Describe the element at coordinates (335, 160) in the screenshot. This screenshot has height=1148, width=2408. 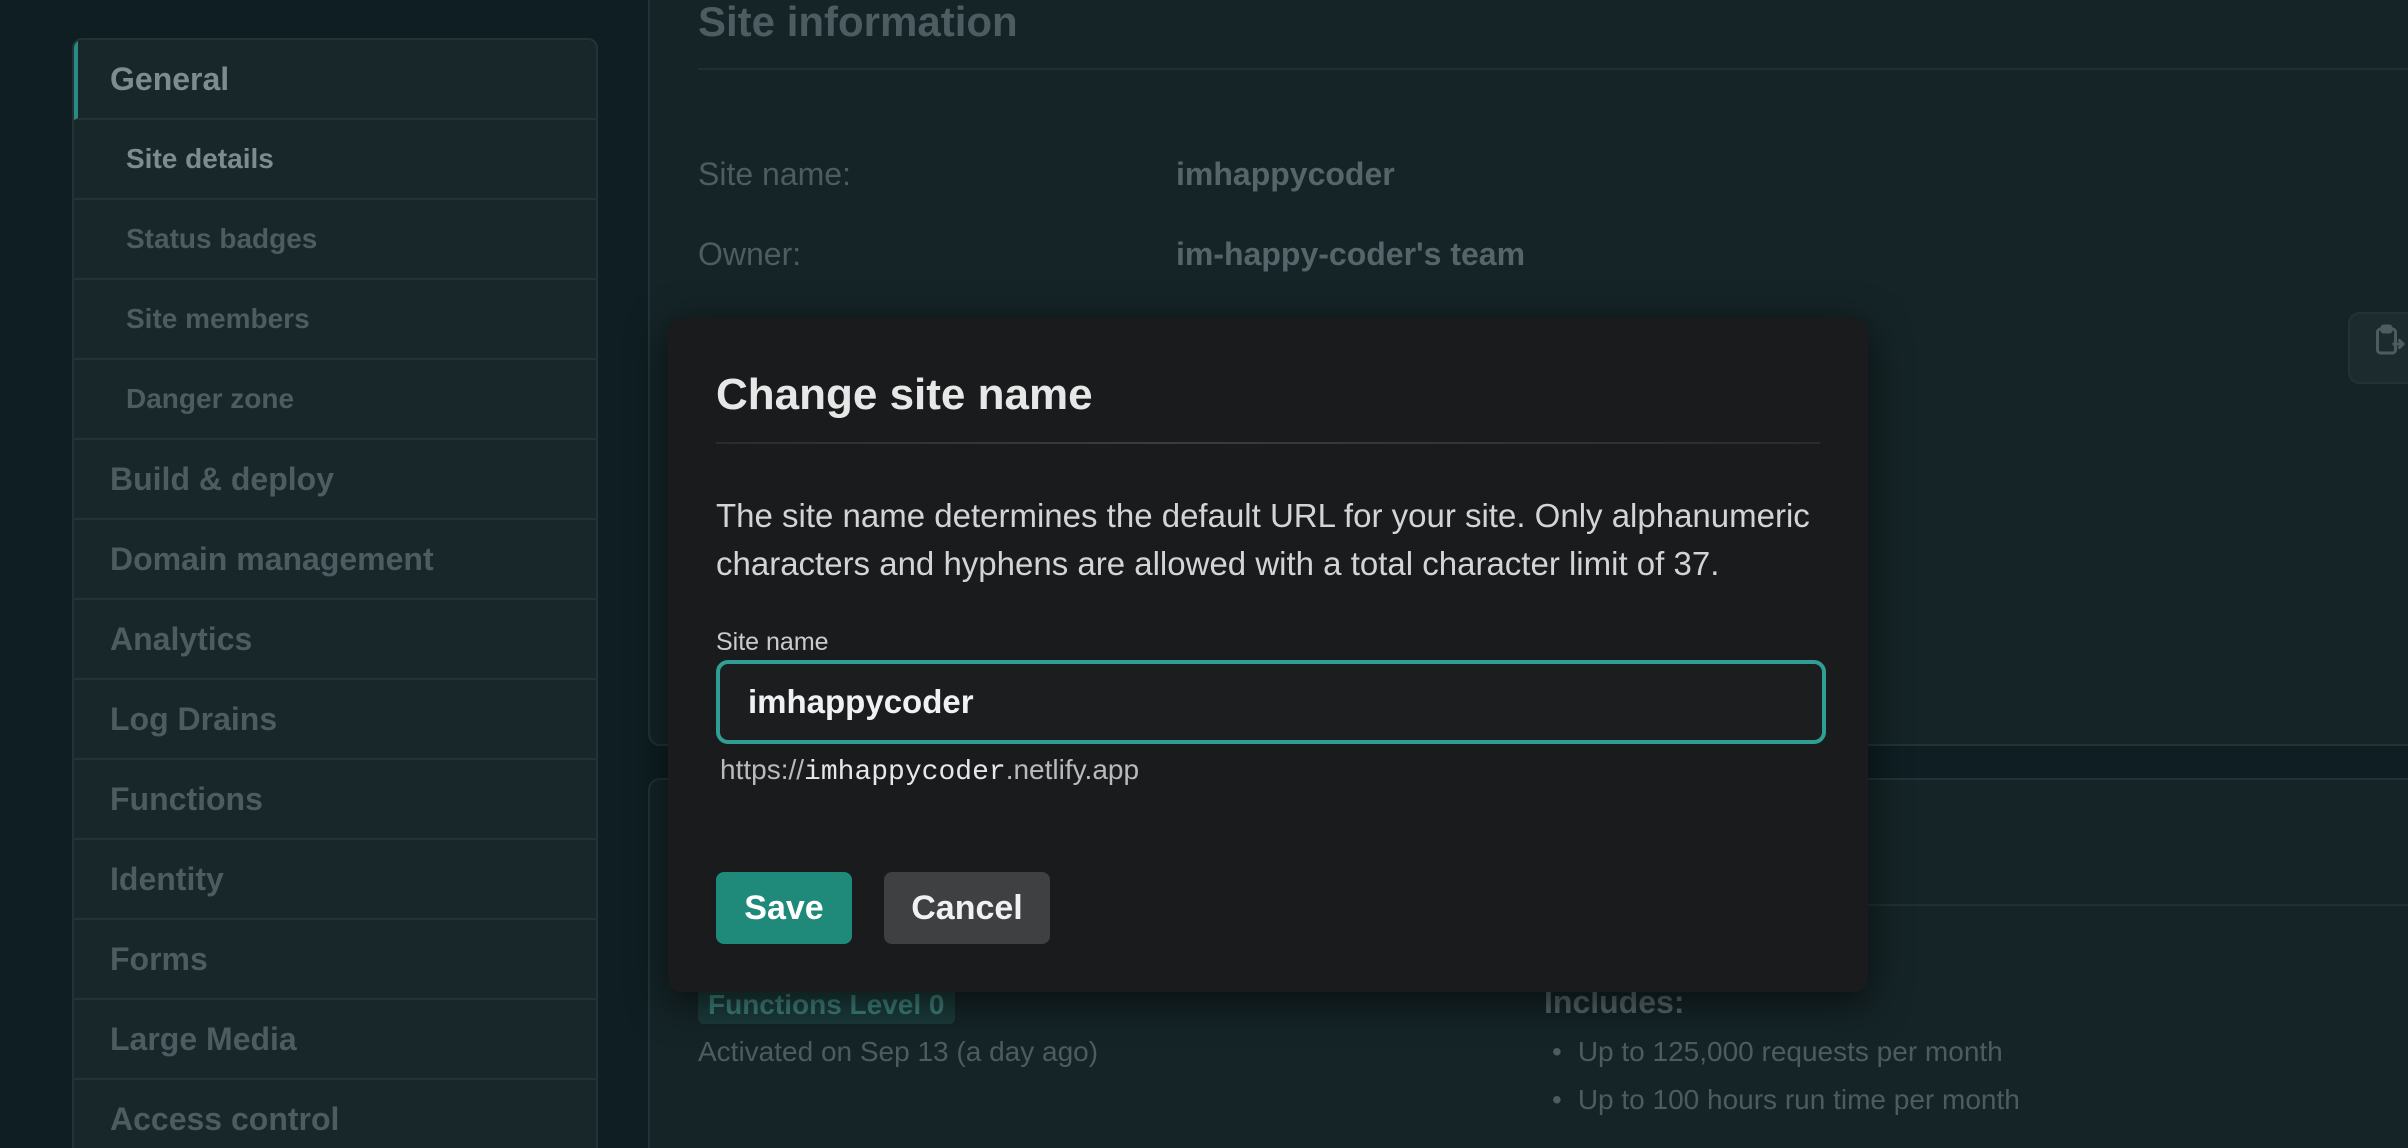
I see `sidebar-subitem-site-details: Site details` at that location.